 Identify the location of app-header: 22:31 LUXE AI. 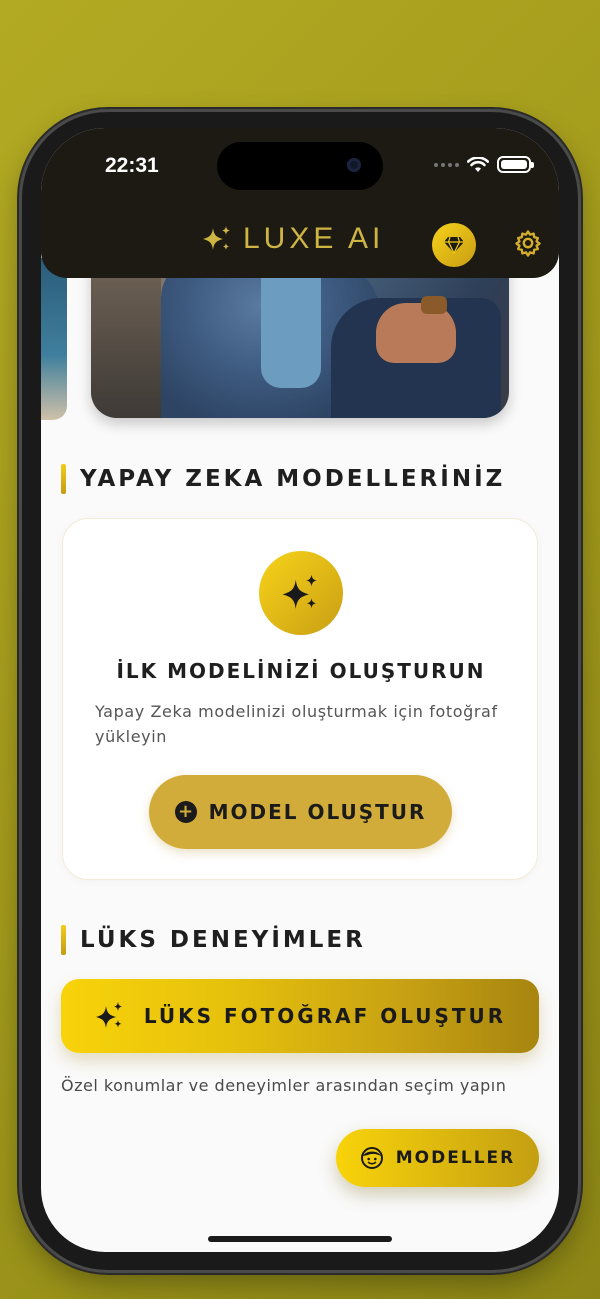
(300, 203).